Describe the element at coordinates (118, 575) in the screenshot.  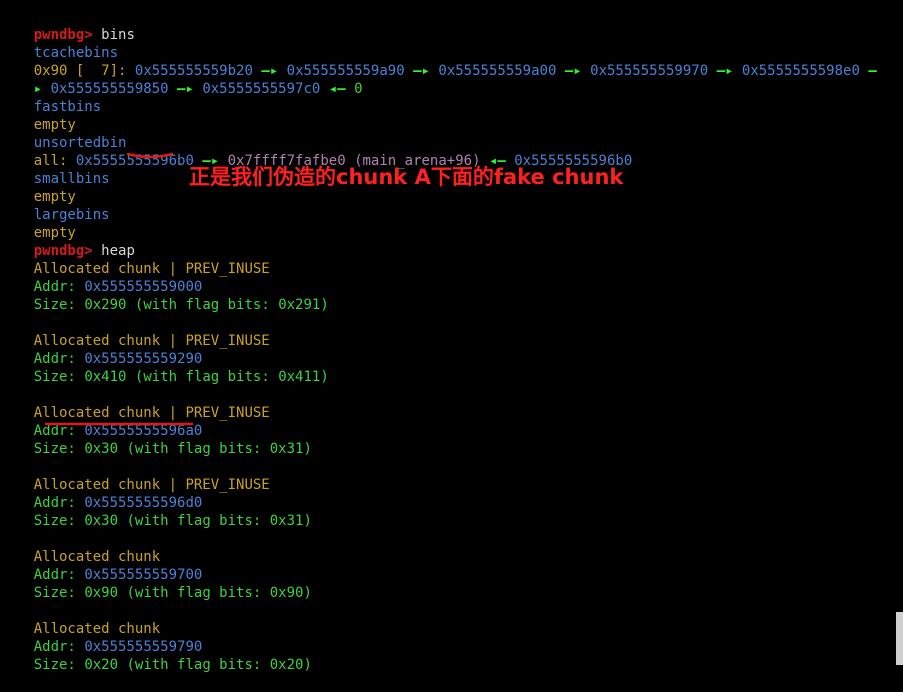
I see `chunk-addr: Addr: 0x555555559700` at that location.